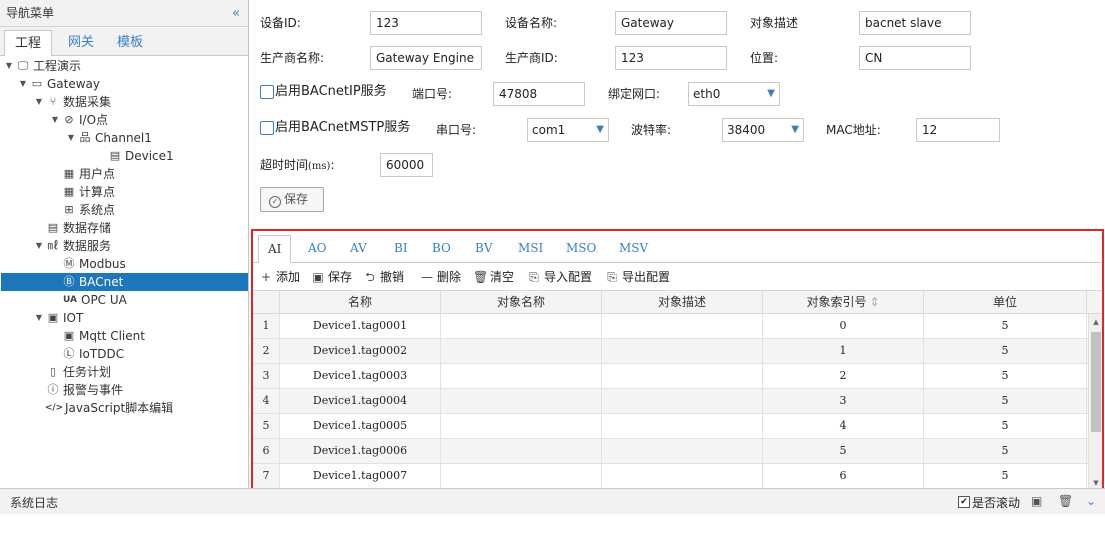  I want to click on mac-input: 12, so click(958, 130).